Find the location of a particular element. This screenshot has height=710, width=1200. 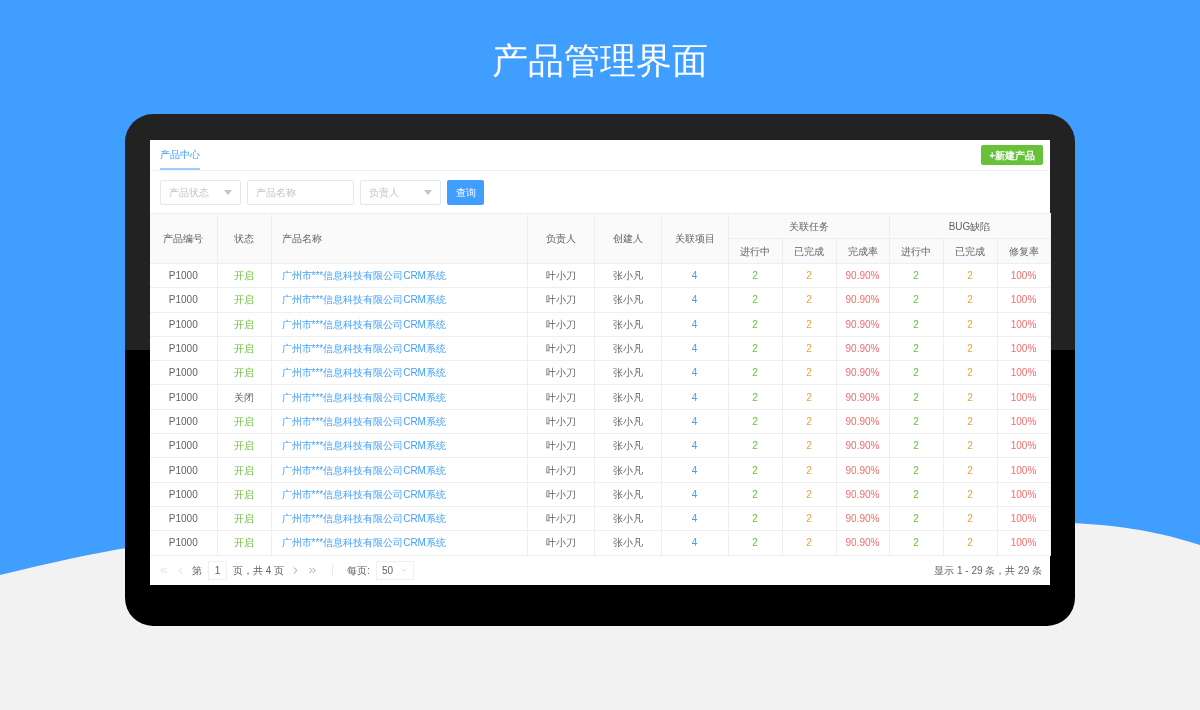

new-product-button: +新建产品 is located at coordinates (1012, 155).